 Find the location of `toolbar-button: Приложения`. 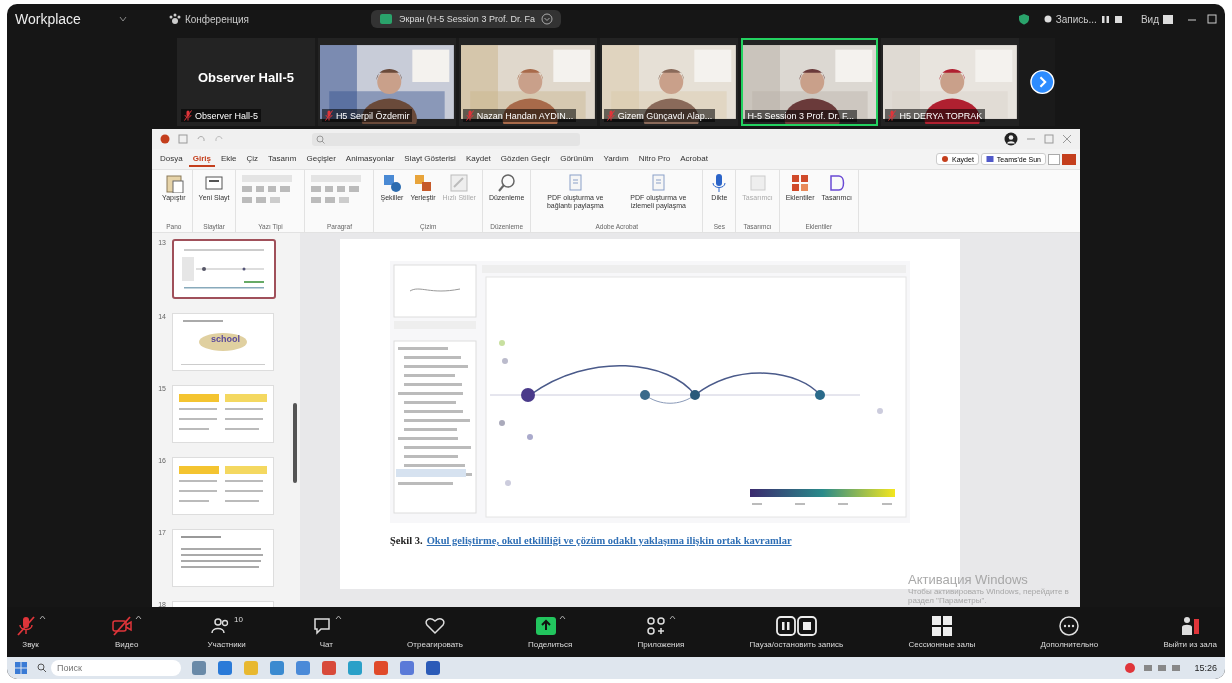

toolbar-button: Приложения is located at coordinates (661, 632).